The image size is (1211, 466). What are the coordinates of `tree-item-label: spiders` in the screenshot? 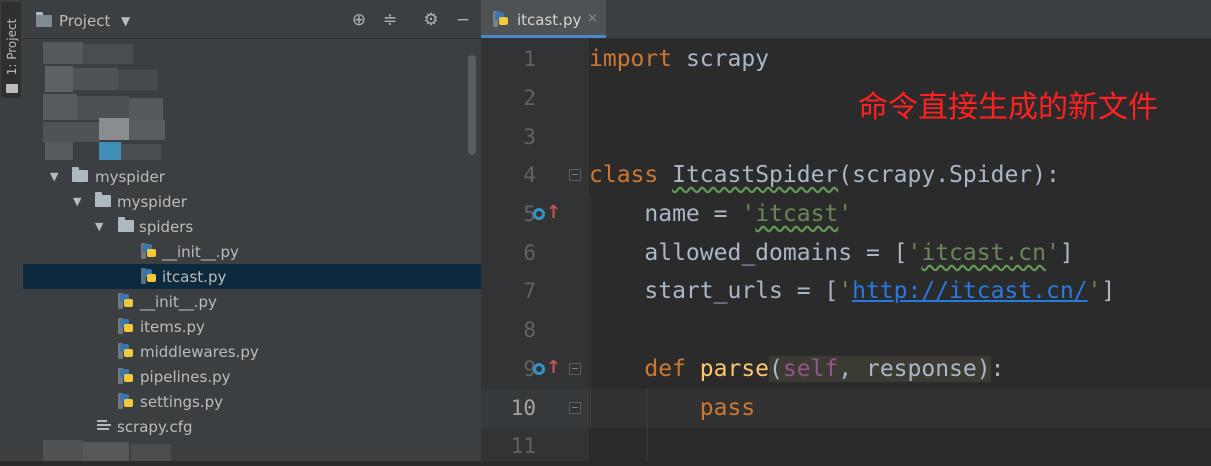 It's located at (166, 227).